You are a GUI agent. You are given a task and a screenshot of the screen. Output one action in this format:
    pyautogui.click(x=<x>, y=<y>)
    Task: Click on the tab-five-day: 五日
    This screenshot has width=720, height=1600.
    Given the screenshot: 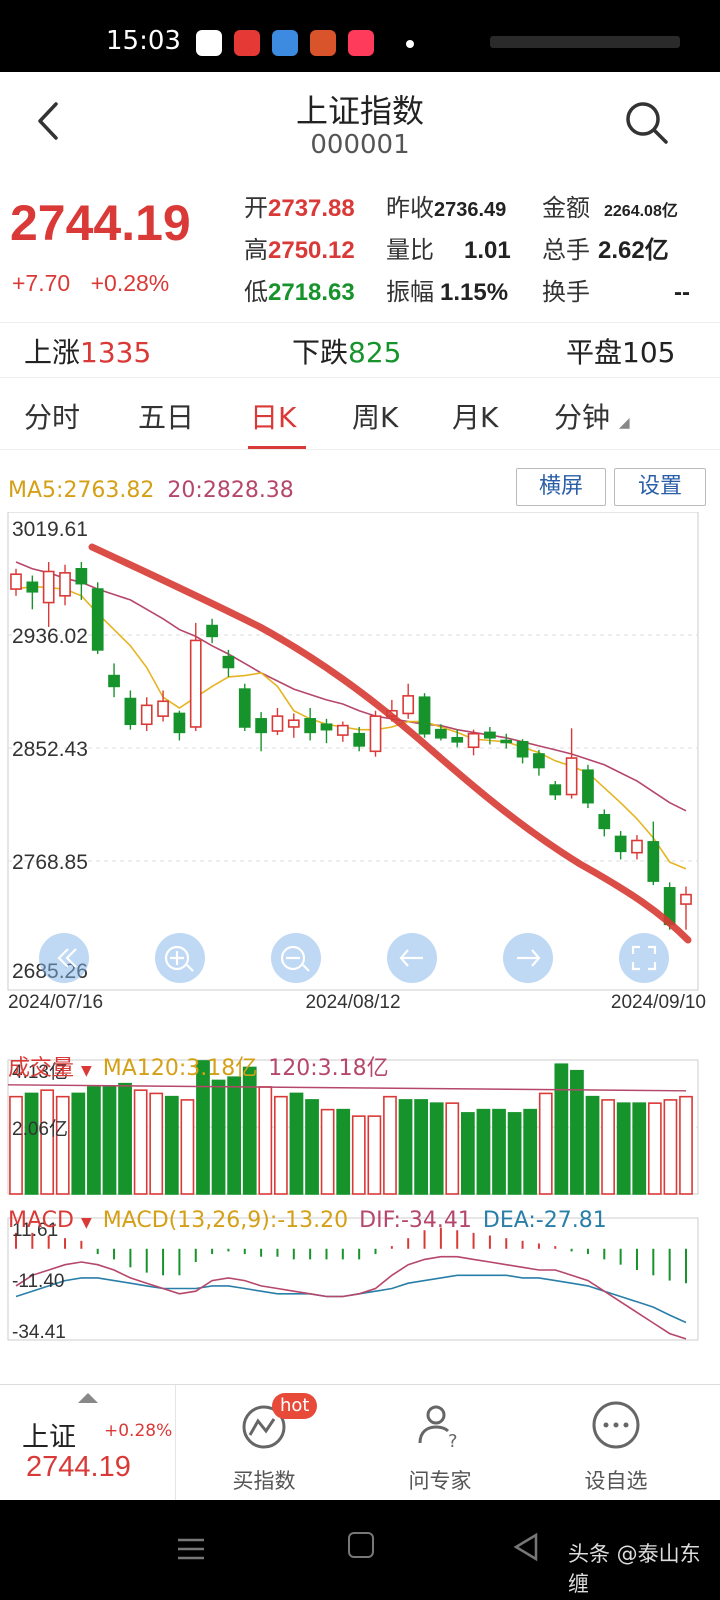 What is the action you would take?
    pyautogui.click(x=166, y=416)
    